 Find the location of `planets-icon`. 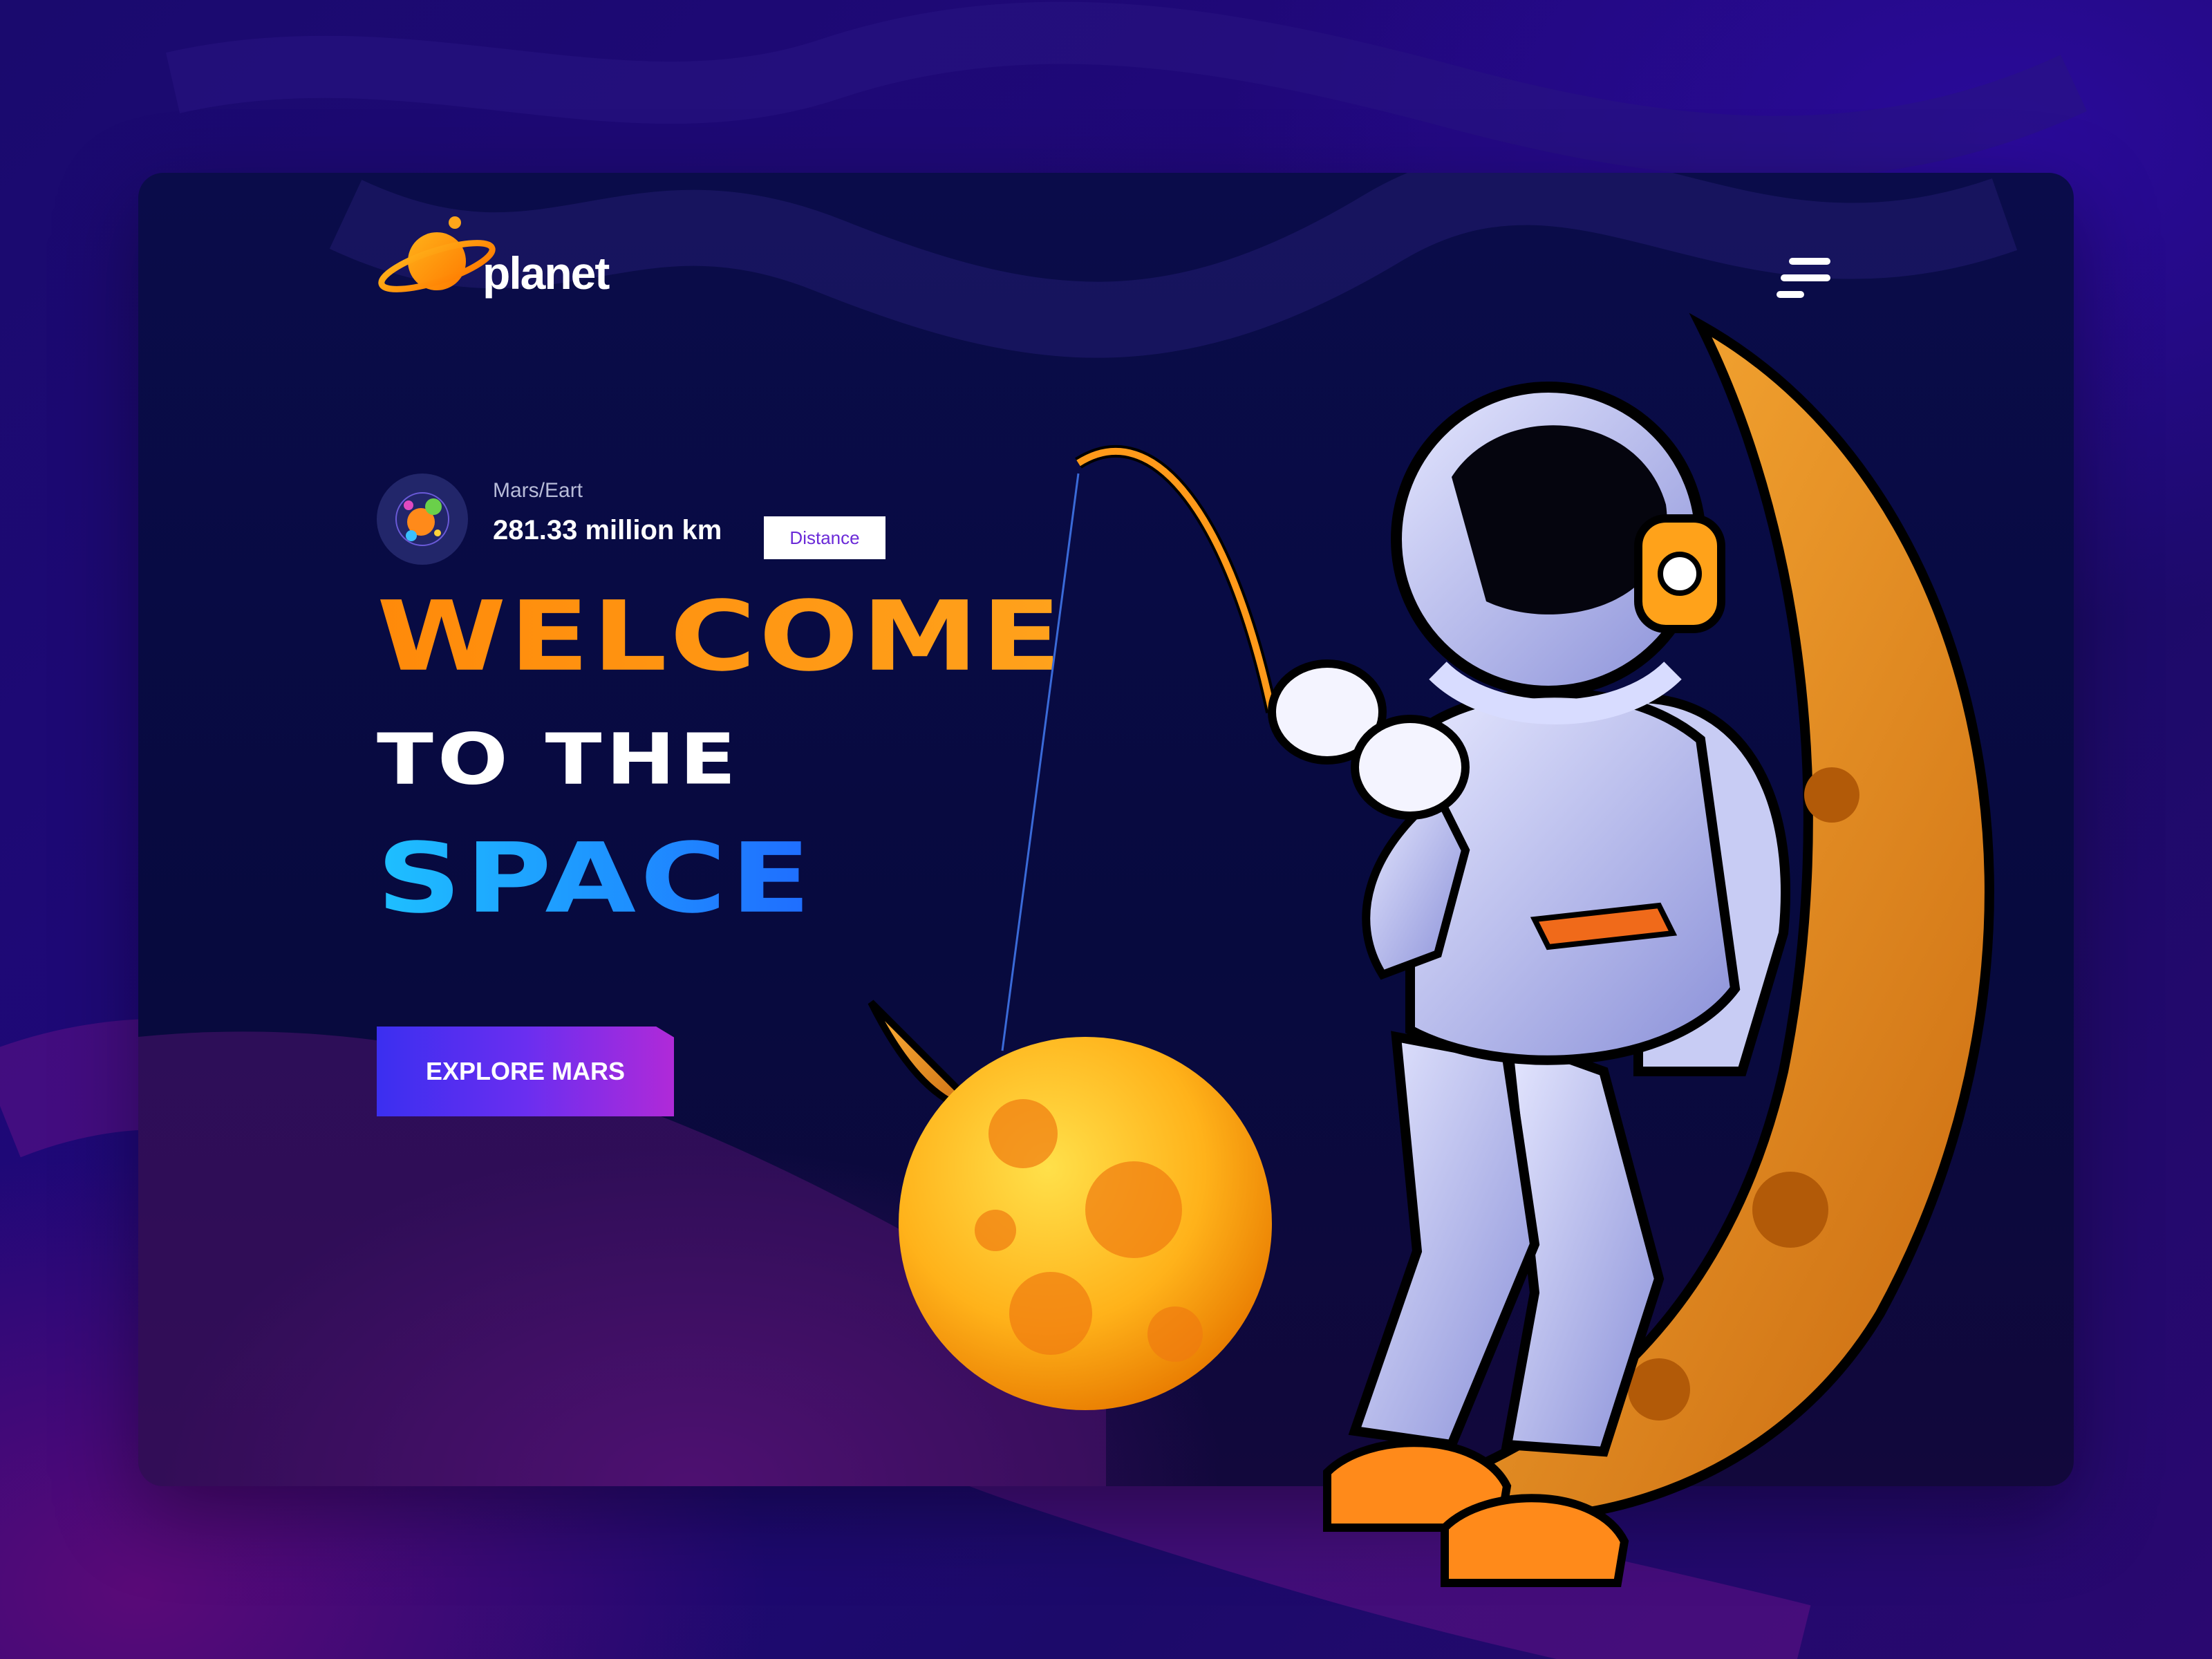

planets-icon is located at coordinates (422, 519).